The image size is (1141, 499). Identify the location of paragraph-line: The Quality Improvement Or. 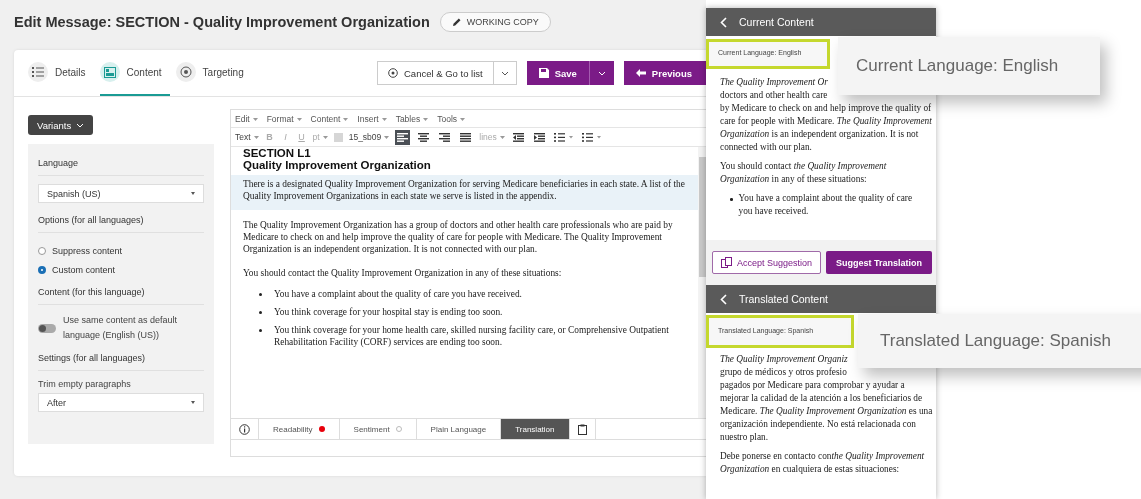
(774, 82).